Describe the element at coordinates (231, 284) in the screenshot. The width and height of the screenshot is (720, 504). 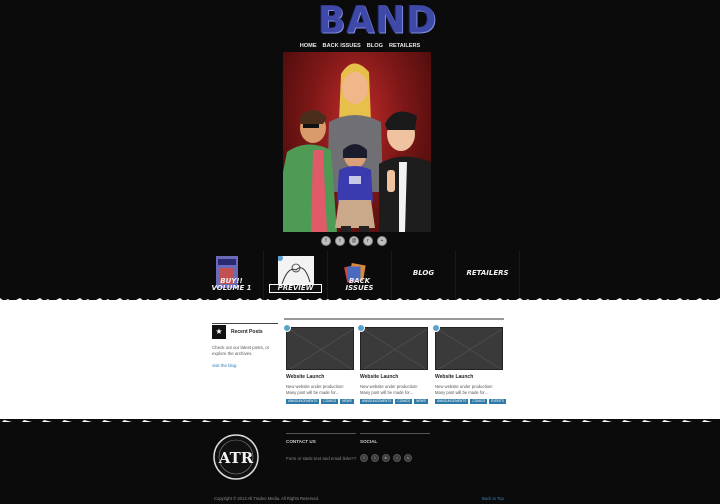
I see `section-label: BUY!! VOLUME 1` at that location.